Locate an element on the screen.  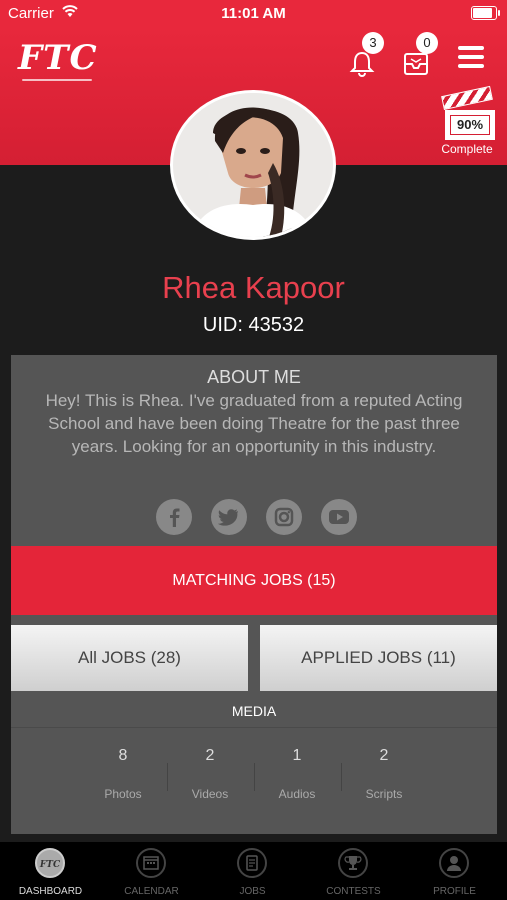
tab-contests: CONTESTS is located at coordinates (353, 871).